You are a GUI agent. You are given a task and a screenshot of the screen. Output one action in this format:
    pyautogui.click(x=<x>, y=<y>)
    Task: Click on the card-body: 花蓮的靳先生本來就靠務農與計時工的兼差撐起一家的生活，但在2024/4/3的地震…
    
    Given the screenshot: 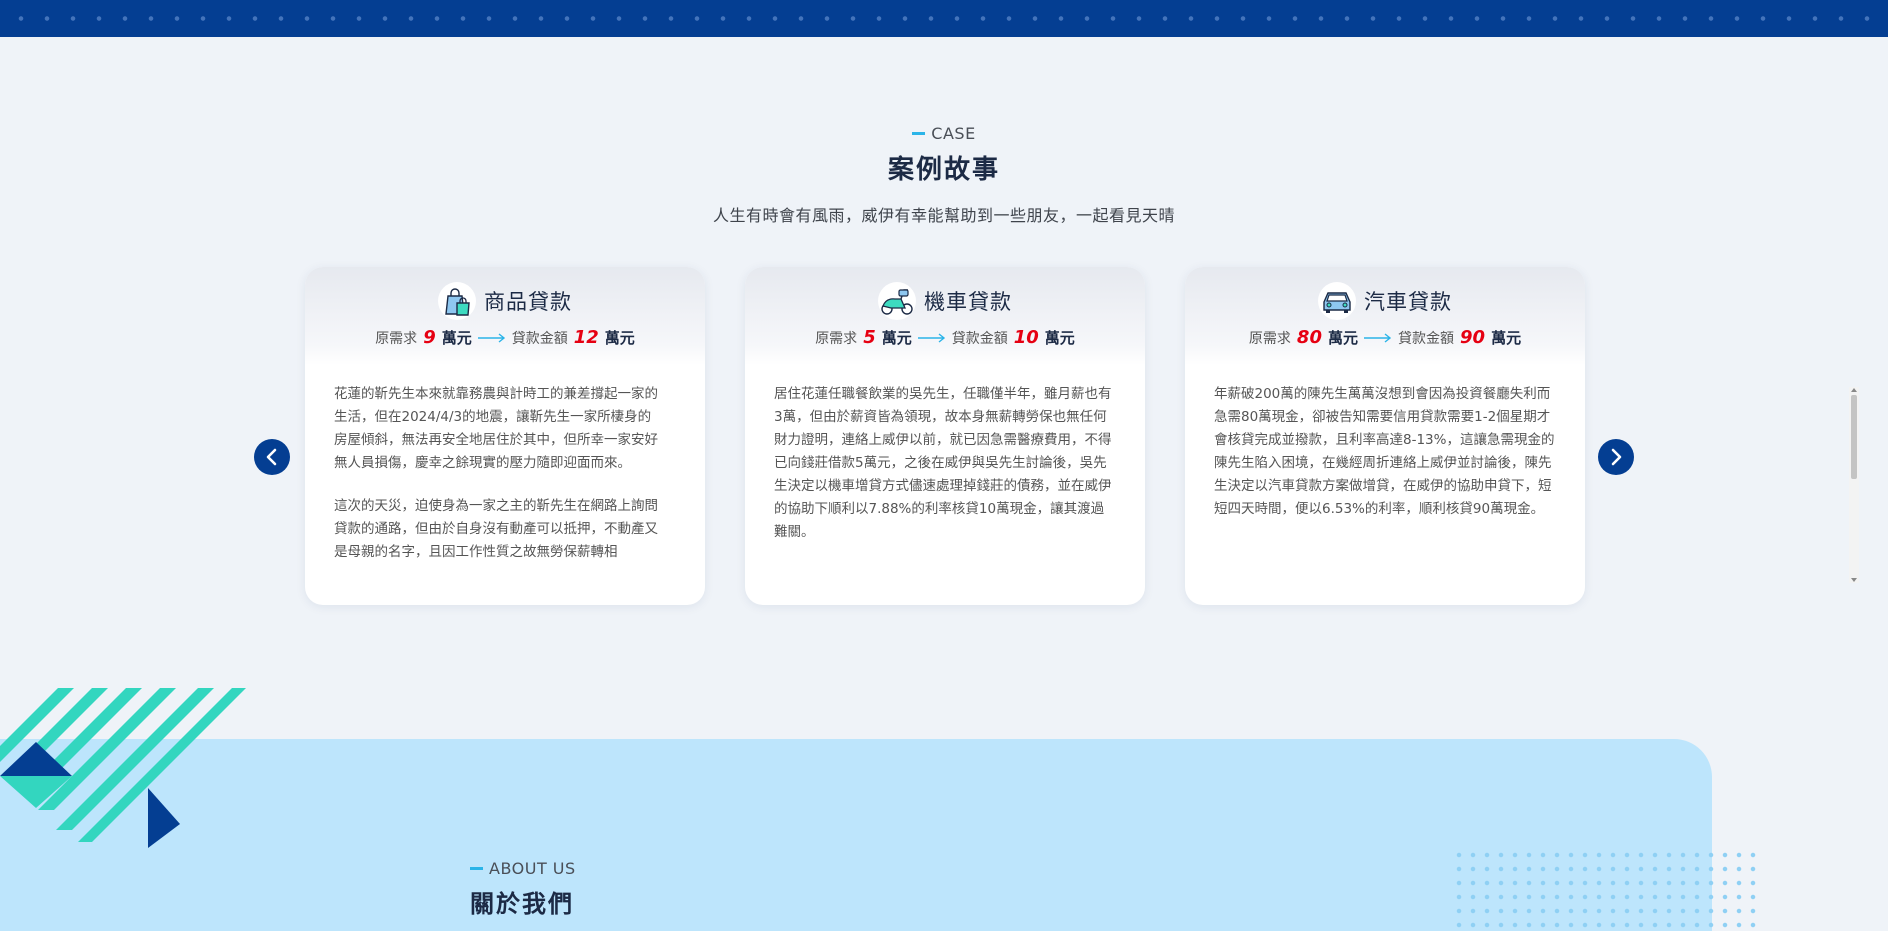 What is the action you would take?
    pyautogui.click(x=505, y=476)
    